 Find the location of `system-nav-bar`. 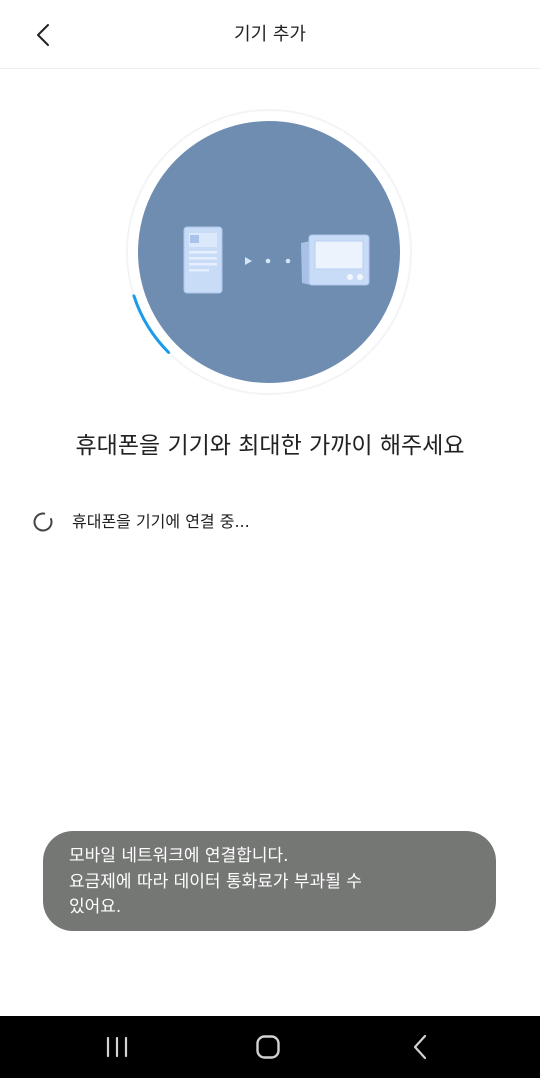

system-nav-bar is located at coordinates (270, 1047).